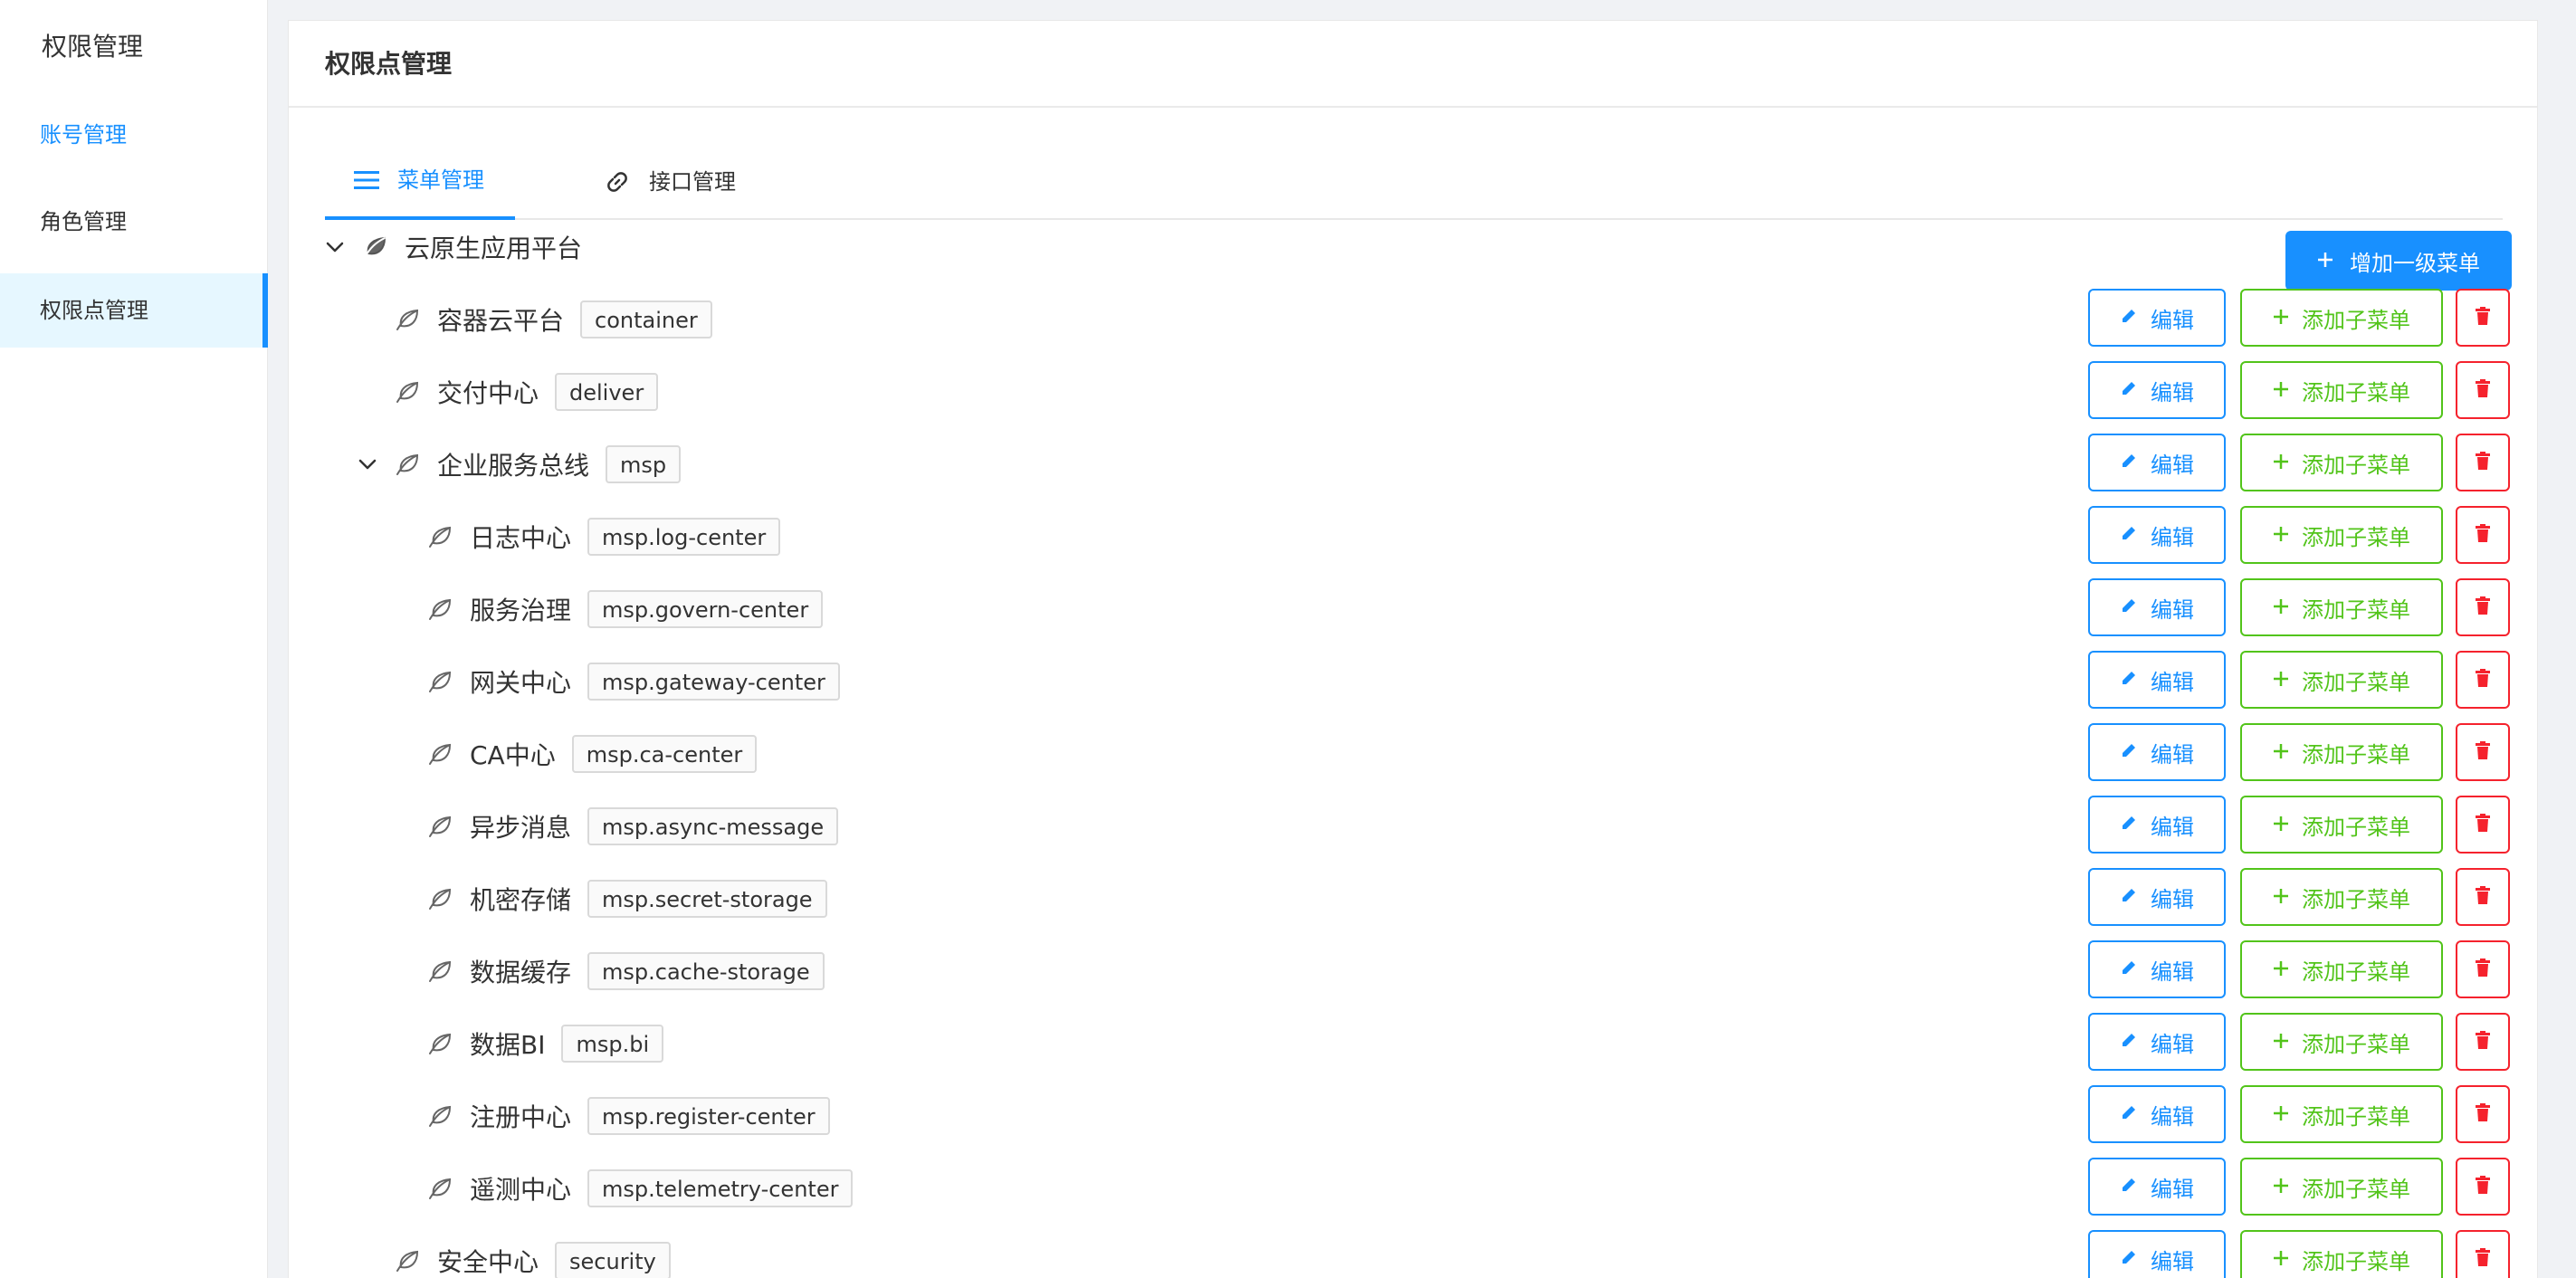 The width and height of the screenshot is (2576, 1278). Describe the element at coordinates (441, 180) in the screenshot. I see `tab-menu-label: 菜单管理` at that location.